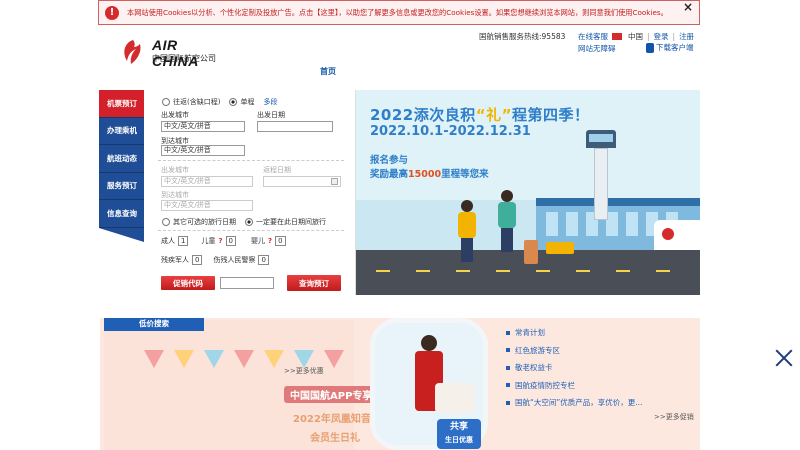 This screenshot has width=800, height=450. What do you see at coordinates (207, 205) in the screenshot?
I see `to-city-2-input: 中文/英文/拼音` at bounding box center [207, 205].